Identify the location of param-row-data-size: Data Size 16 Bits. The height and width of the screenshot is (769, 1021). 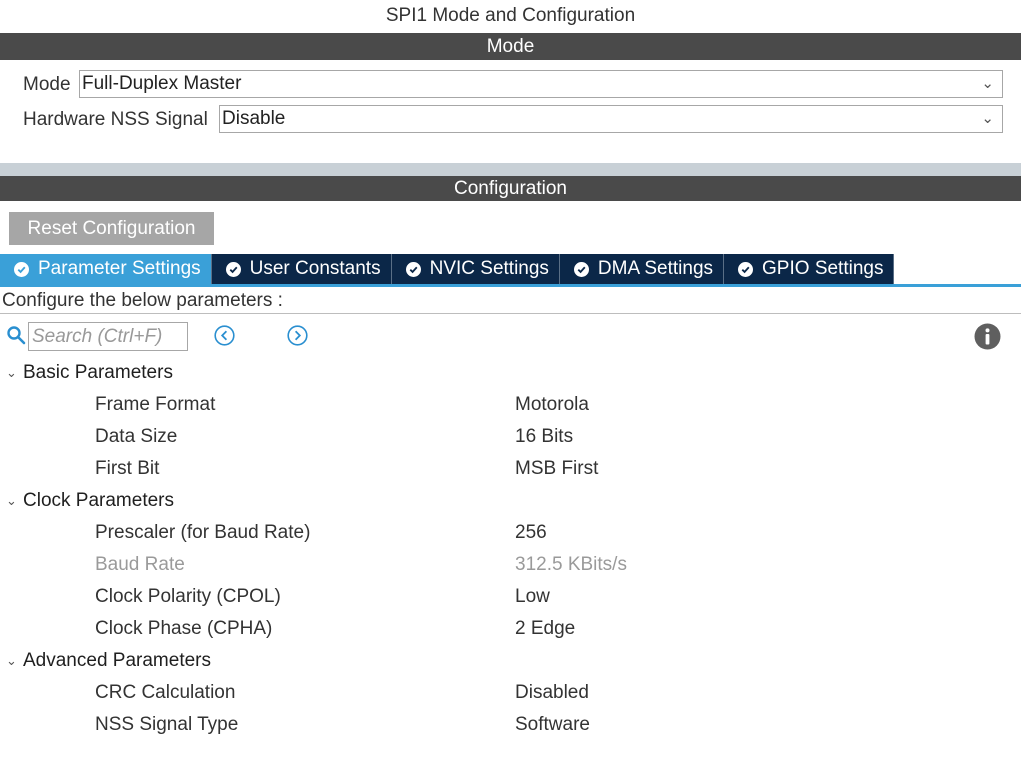
(510, 437).